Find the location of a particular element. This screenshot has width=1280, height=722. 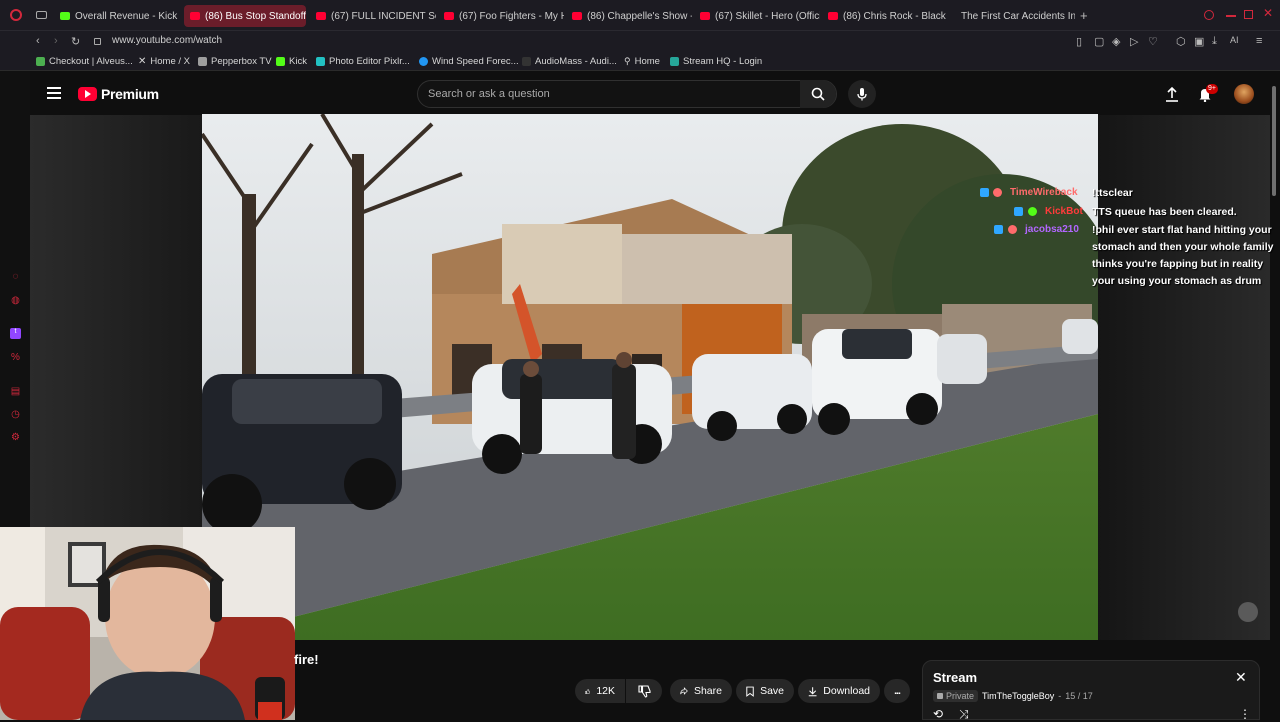

privacy-badge: Private is located at coordinates (956, 696).